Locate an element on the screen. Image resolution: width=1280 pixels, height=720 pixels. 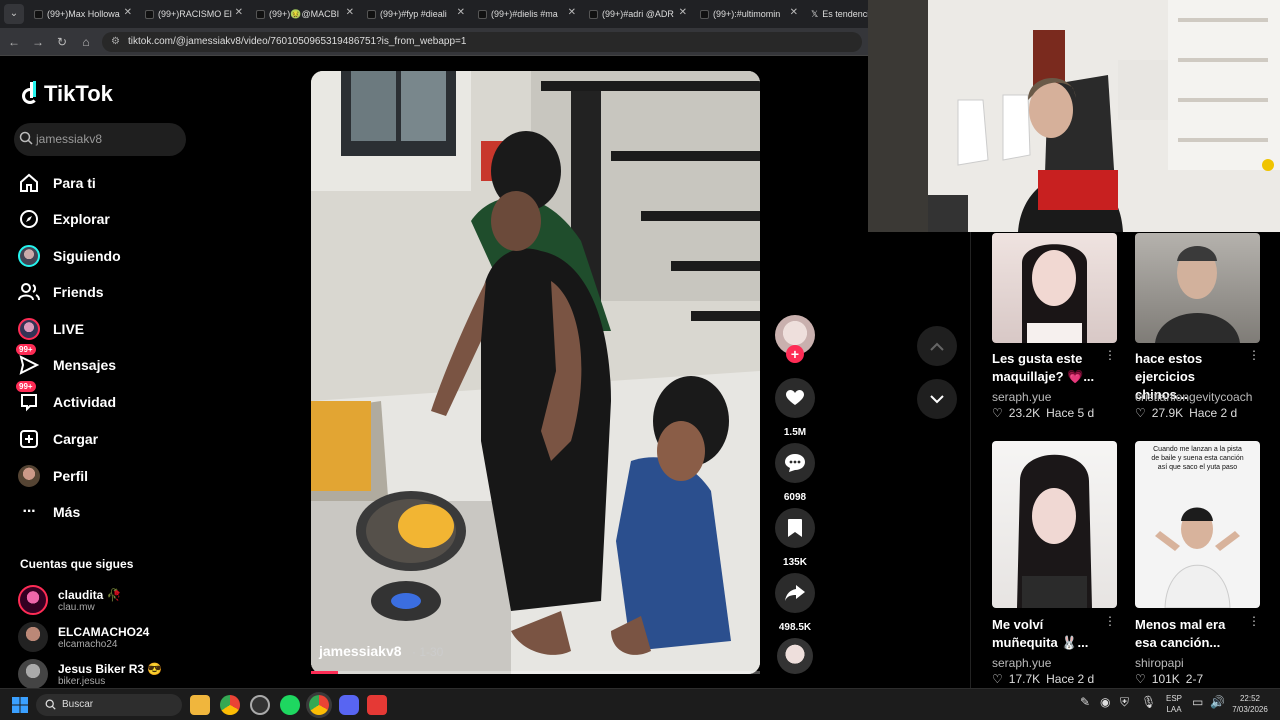
x-favicon-icon: 𝕏 is located at coordinates (815, 13).